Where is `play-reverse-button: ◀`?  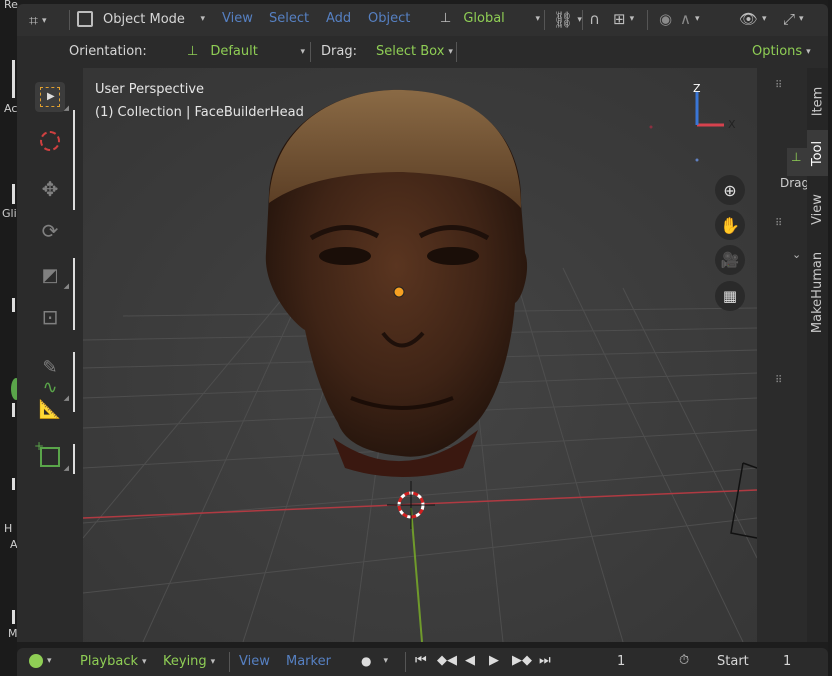 play-reverse-button: ◀ is located at coordinates (470, 660).